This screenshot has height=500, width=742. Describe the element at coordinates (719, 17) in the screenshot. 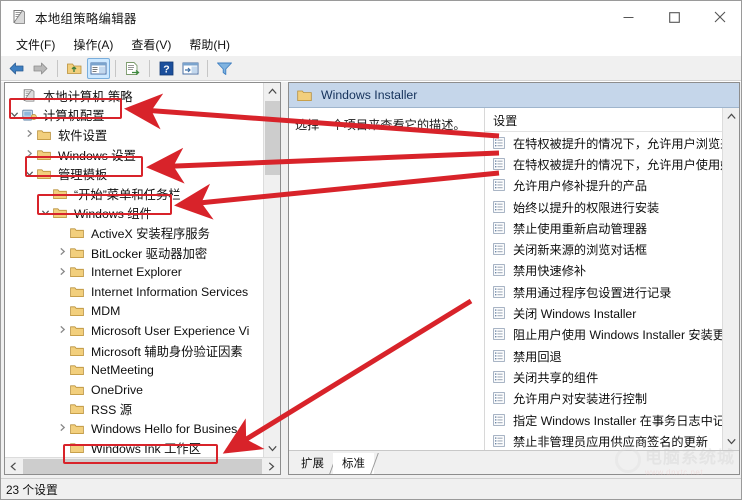

I see `close-button` at that location.